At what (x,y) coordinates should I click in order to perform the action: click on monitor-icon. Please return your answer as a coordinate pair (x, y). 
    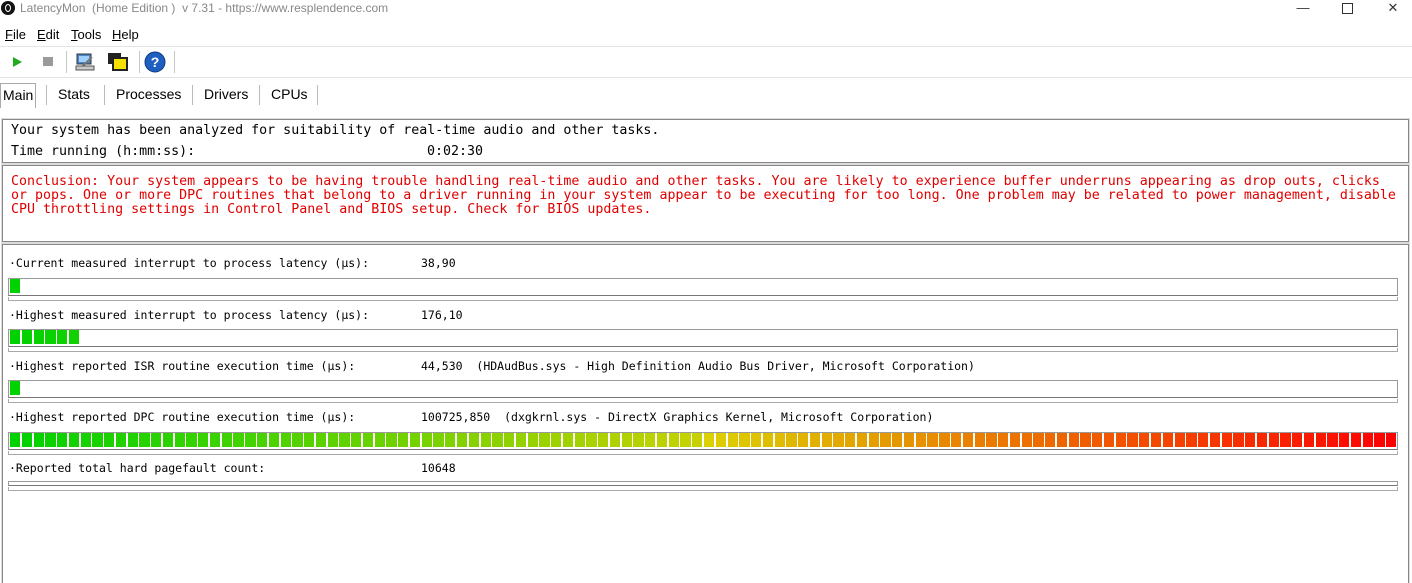
    Looking at the image, I should click on (85, 62).